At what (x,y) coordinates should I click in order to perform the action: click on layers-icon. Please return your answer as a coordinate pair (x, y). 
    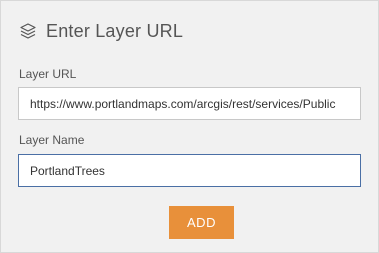
    Looking at the image, I should click on (28, 31).